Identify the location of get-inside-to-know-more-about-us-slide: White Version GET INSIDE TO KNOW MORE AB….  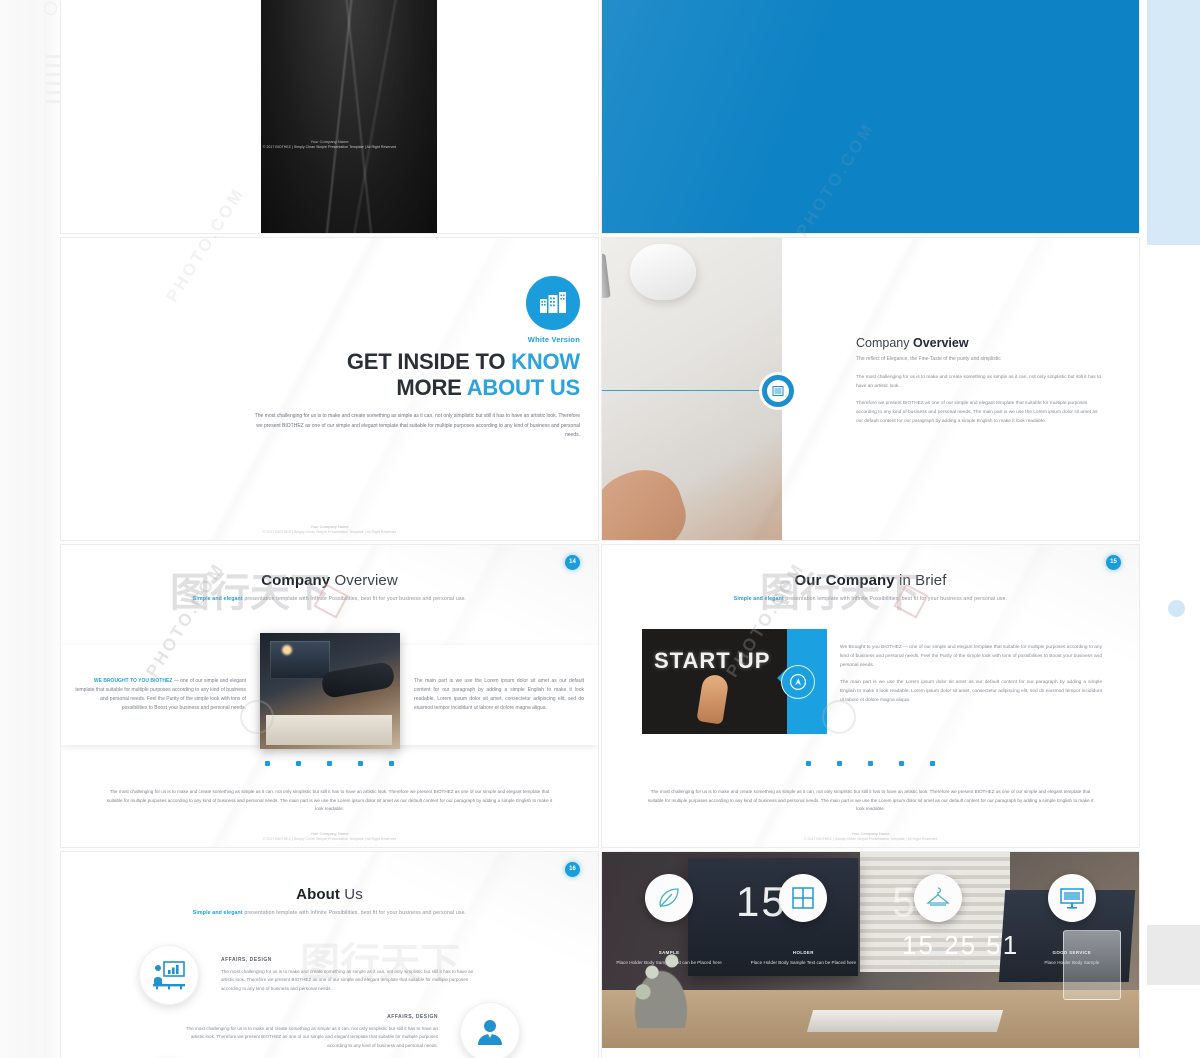
(329, 389).